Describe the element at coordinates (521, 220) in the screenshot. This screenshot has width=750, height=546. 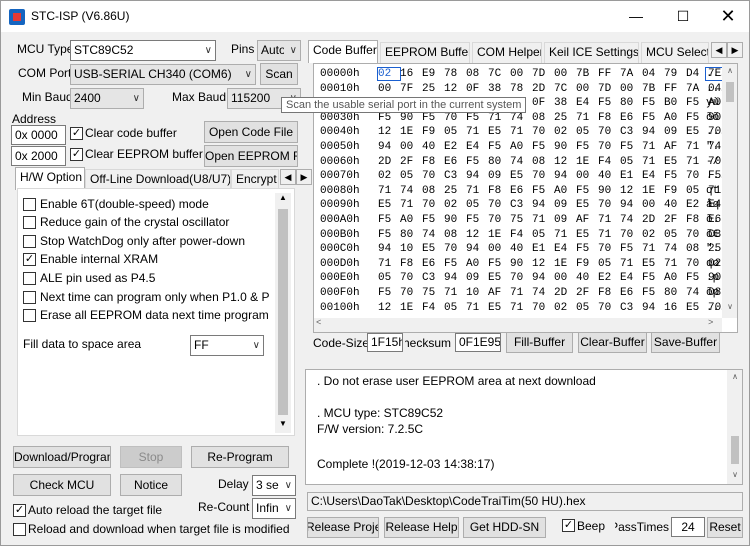
I see `hex-byte: 75` at that location.